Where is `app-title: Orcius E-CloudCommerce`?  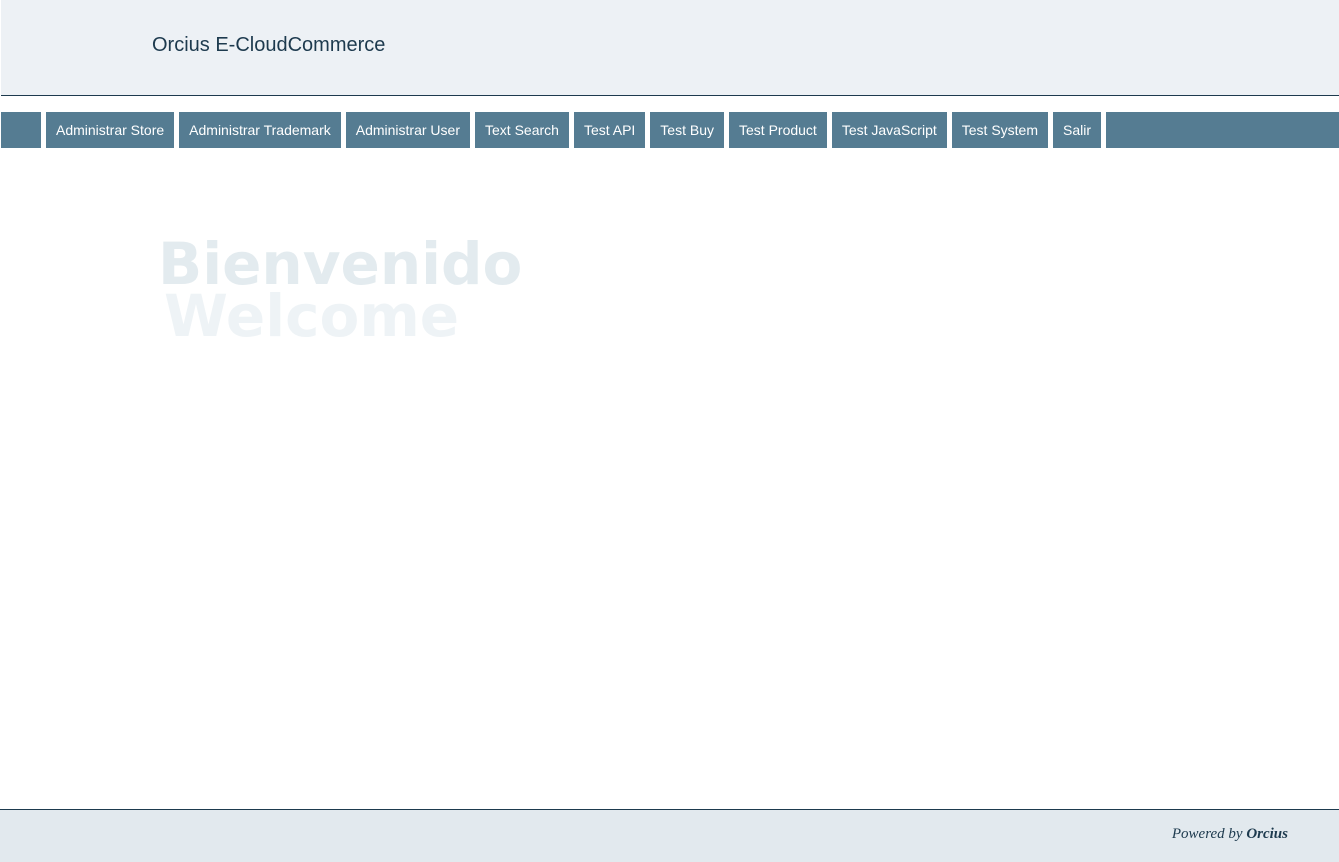
app-title: Orcius E-CloudCommerce is located at coordinates (269, 45).